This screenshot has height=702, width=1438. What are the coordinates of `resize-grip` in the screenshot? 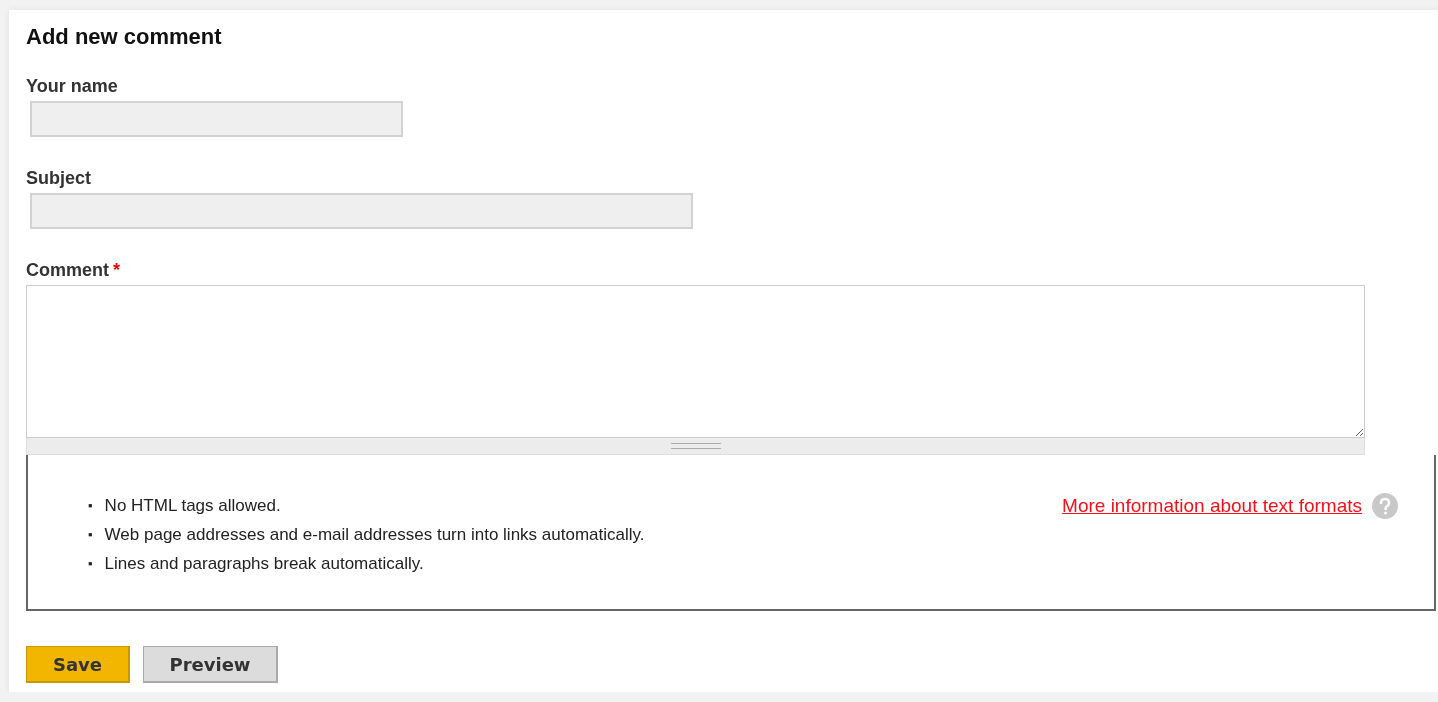 It's located at (695, 446).